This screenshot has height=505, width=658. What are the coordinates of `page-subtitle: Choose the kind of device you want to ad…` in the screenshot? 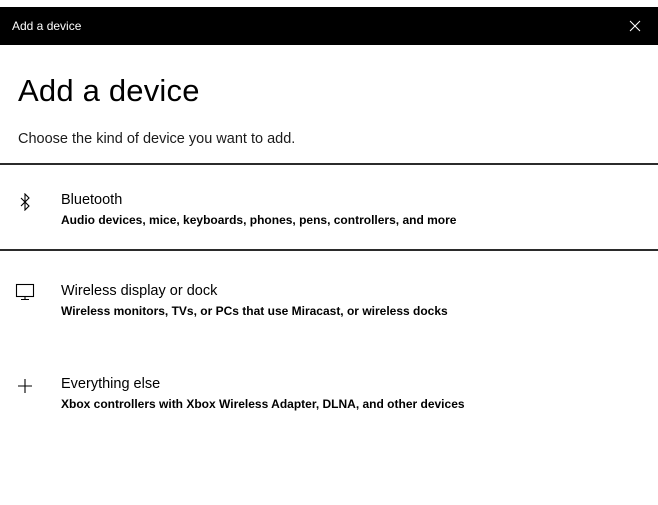 It's located at (157, 139).